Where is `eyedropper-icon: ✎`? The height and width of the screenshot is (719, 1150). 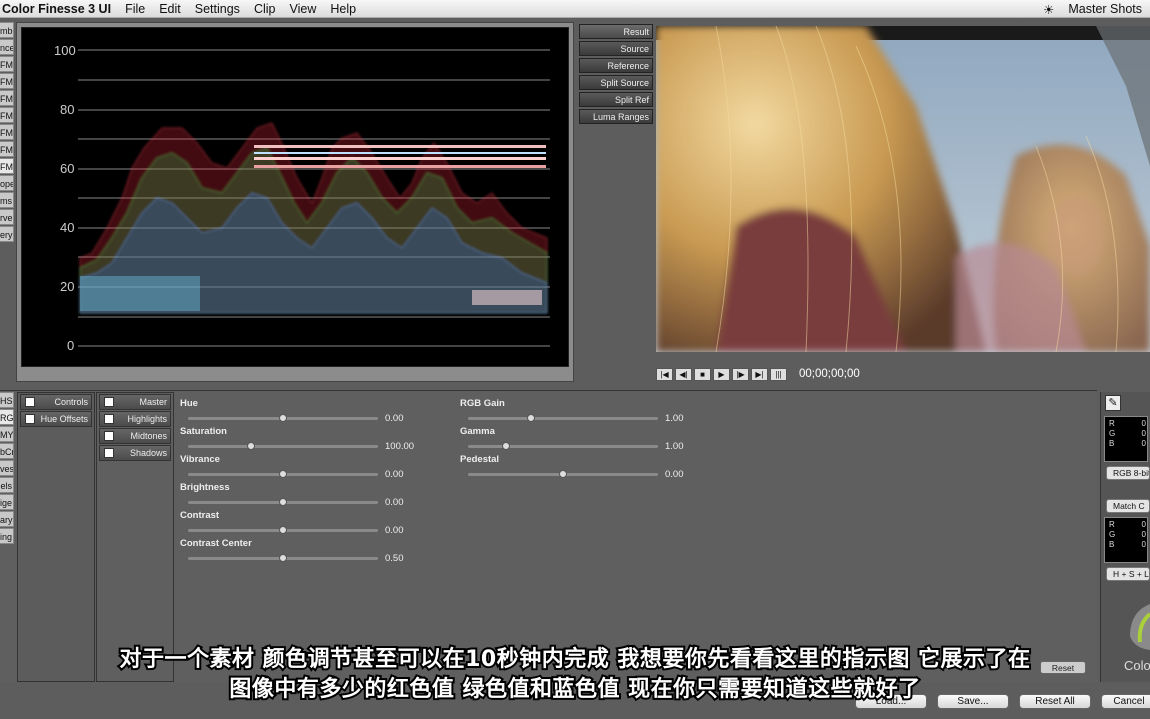
eyedropper-icon: ✎ is located at coordinates (1113, 403).